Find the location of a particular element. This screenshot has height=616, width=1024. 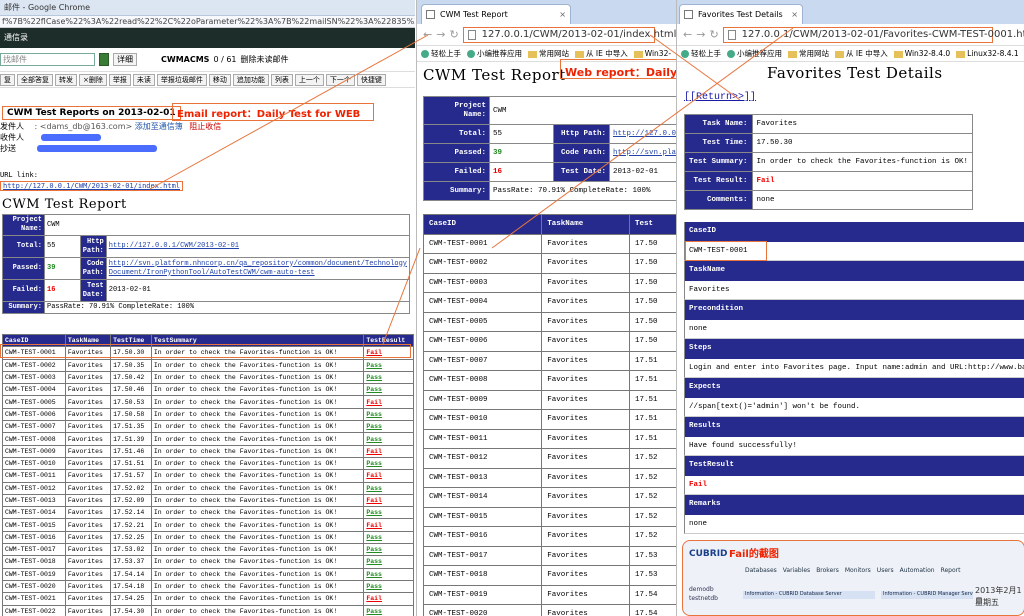

arrow-web-to-details is located at coordinates (695, 67).